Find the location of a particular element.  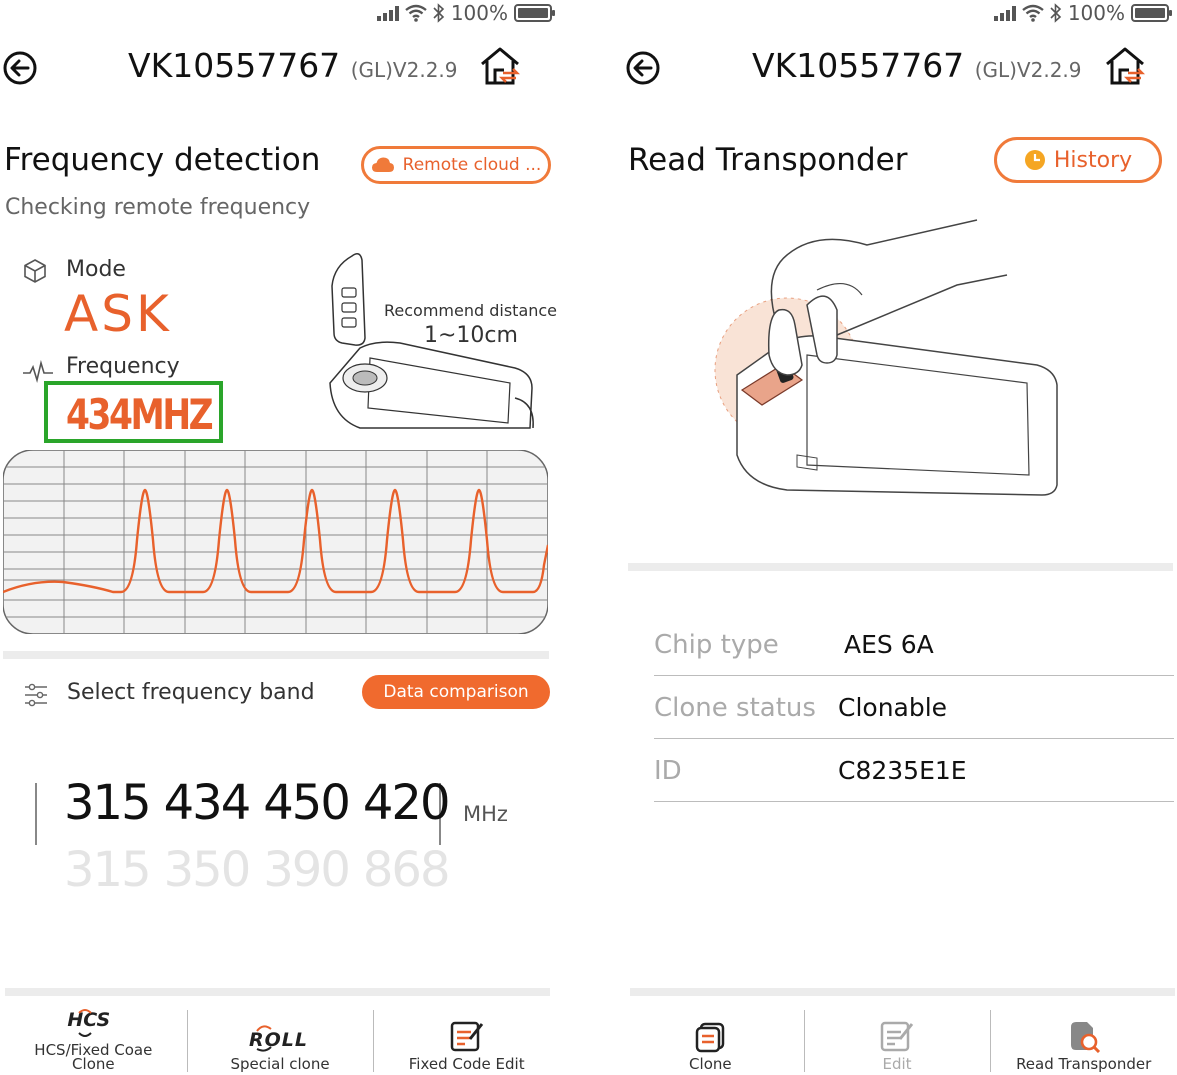

info-value: AES 6A is located at coordinates (889, 644).